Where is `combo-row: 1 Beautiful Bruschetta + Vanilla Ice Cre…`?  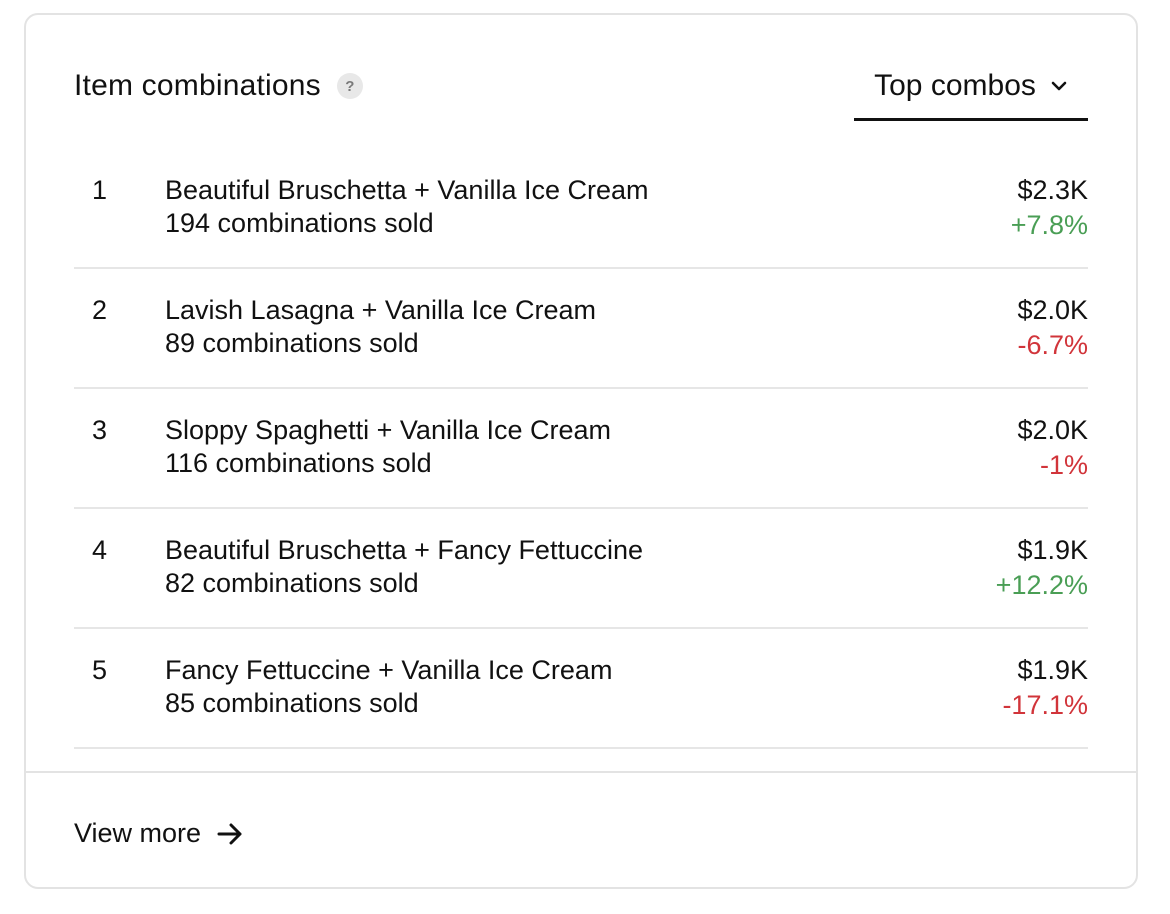 combo-row: 1 Beautiful Bruschetta + Vanilla Ice Cre… is located at coordinates (581, 209).